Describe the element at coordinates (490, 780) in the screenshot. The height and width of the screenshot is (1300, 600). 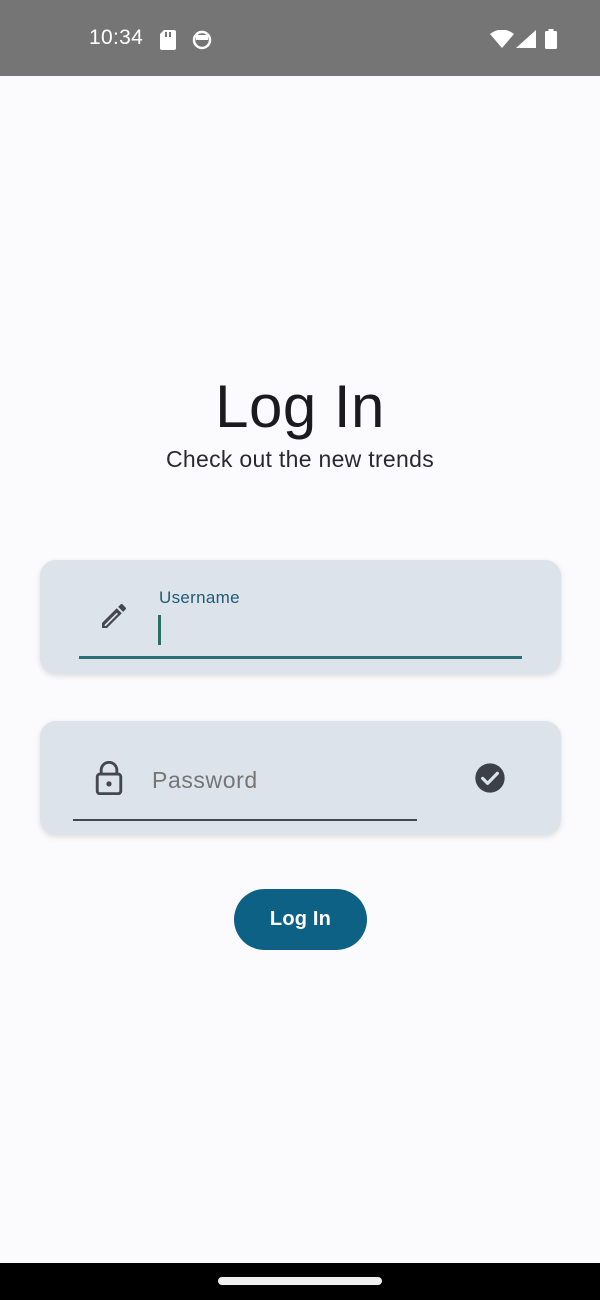
I see `check-circle-icon` at that location.